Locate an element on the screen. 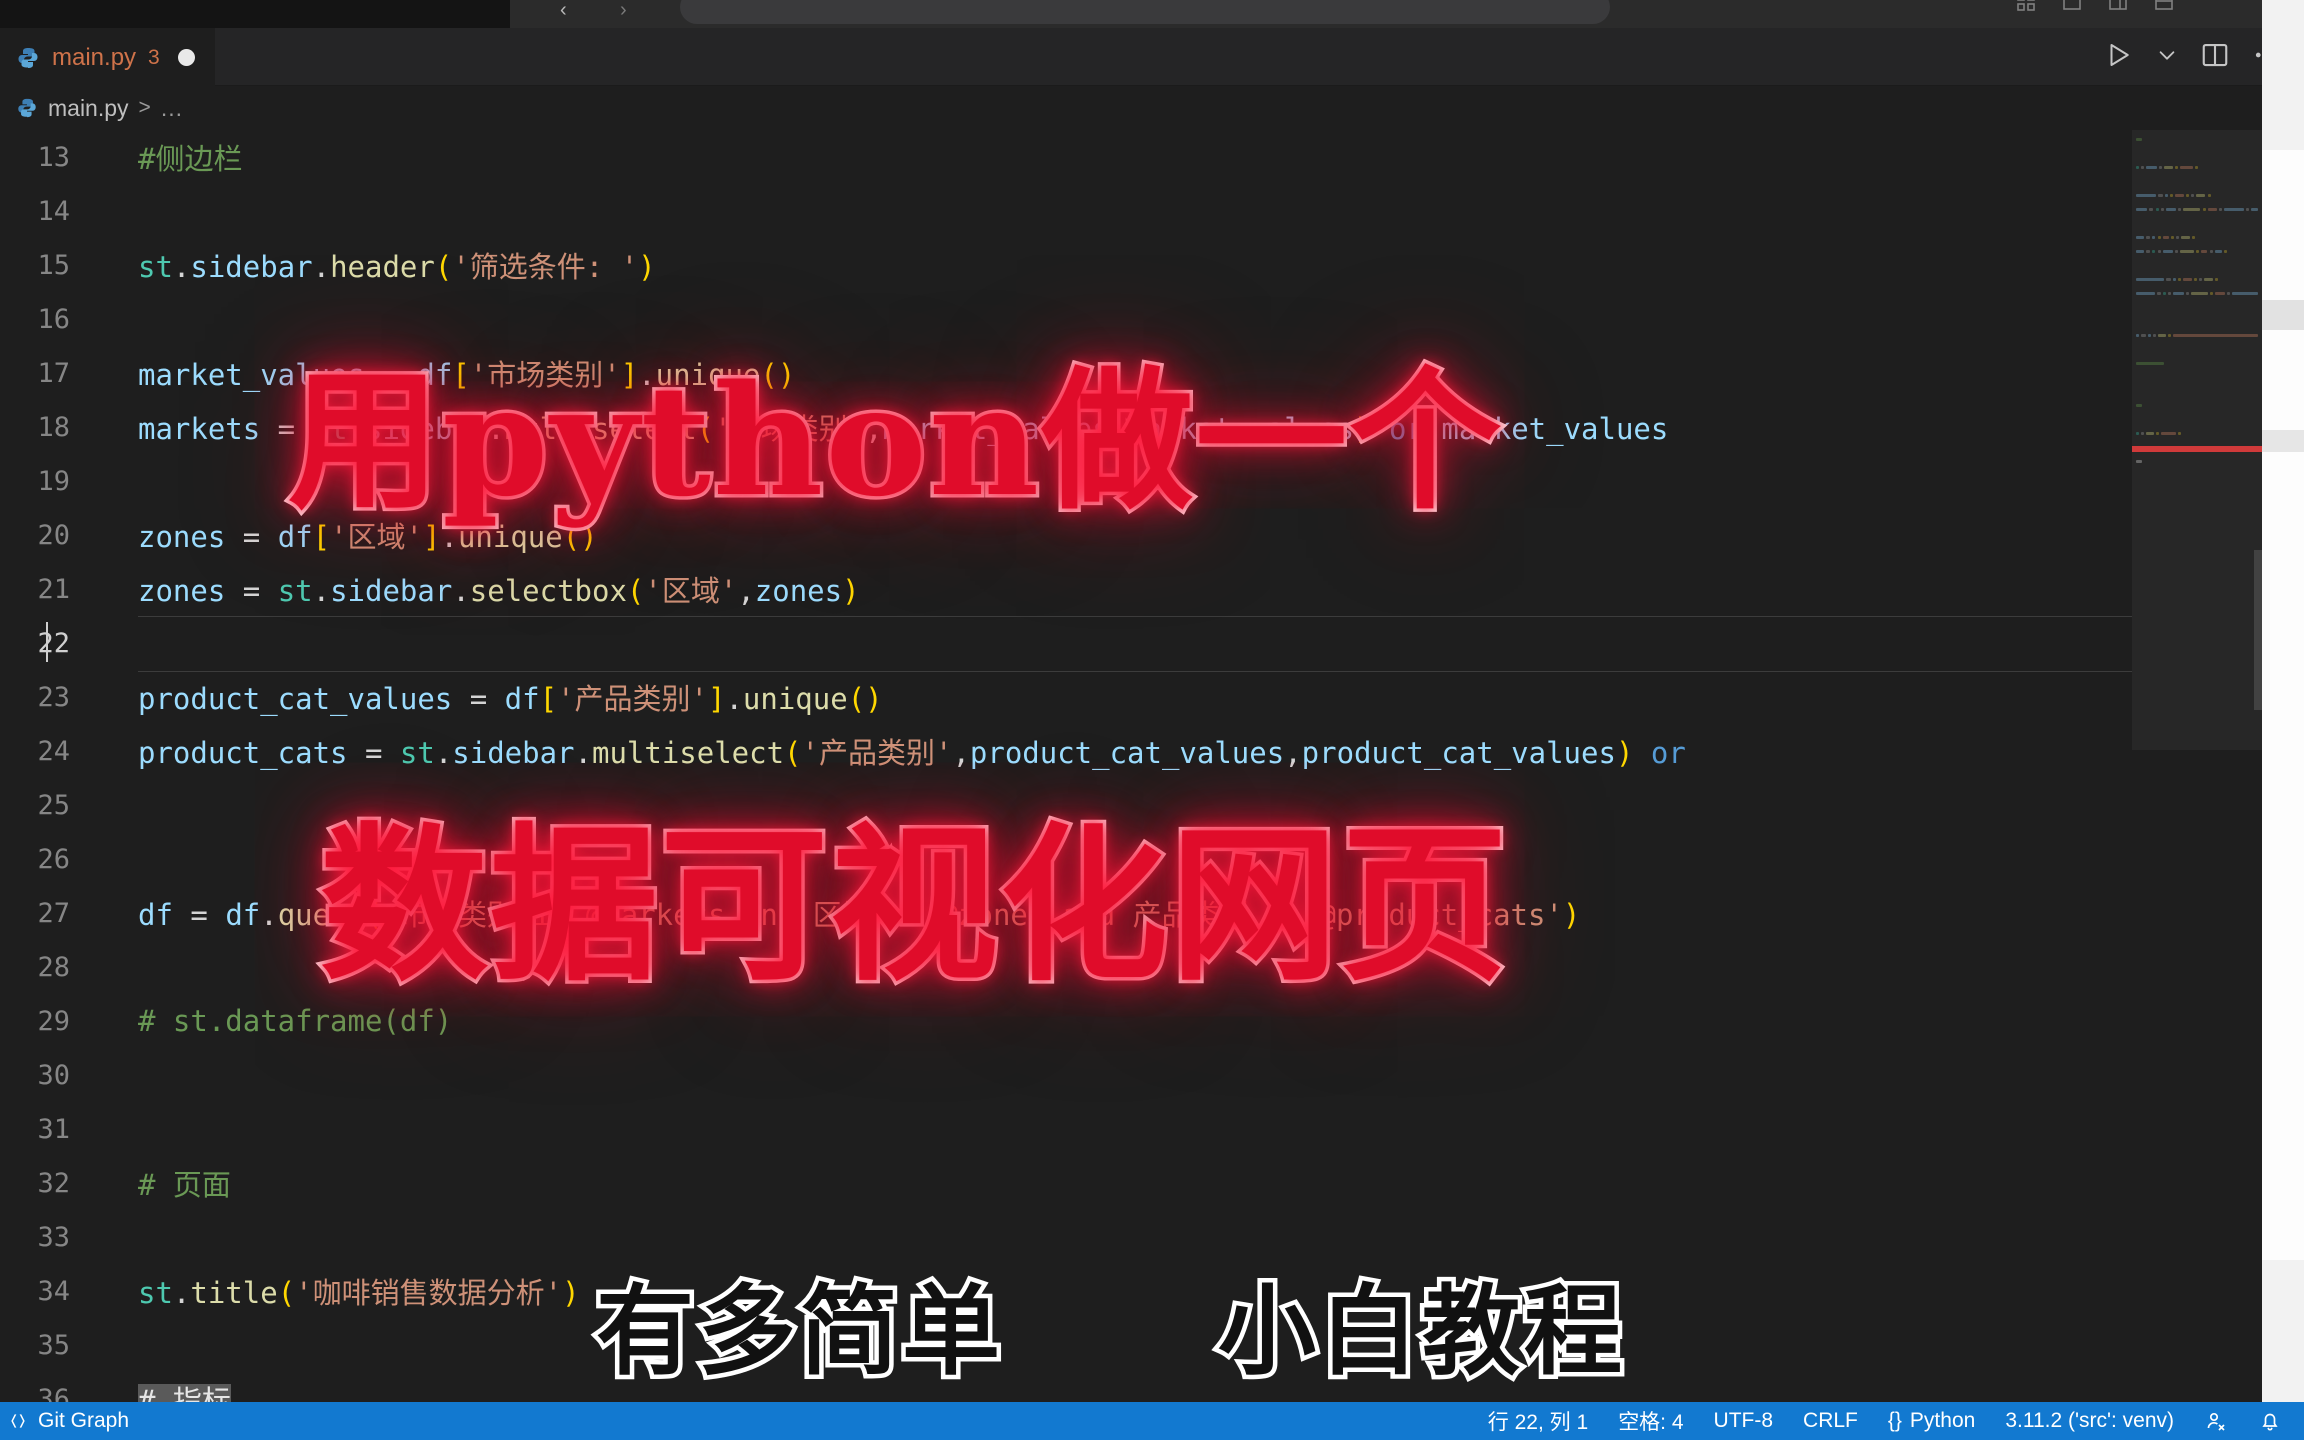 The height and width of the screenshot is (1440, 2304). status-indentation: 空格: 4 is located at coordinates (1650, 1421).